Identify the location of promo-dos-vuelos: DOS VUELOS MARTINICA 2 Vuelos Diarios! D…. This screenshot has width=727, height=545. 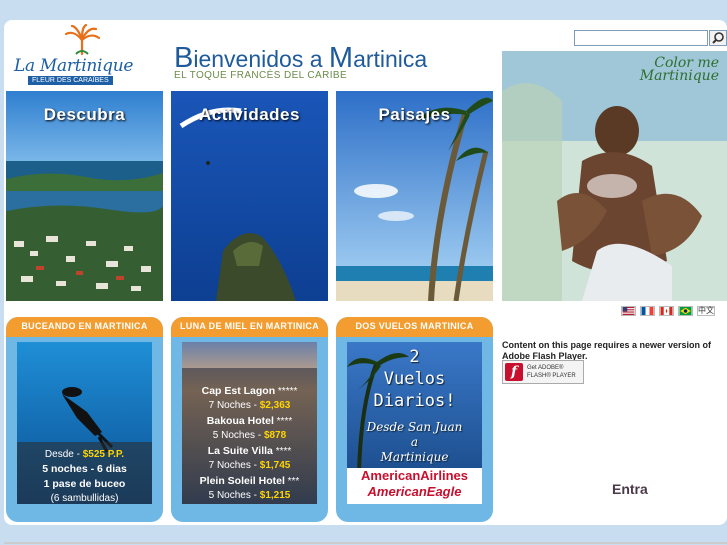
(414, 419).